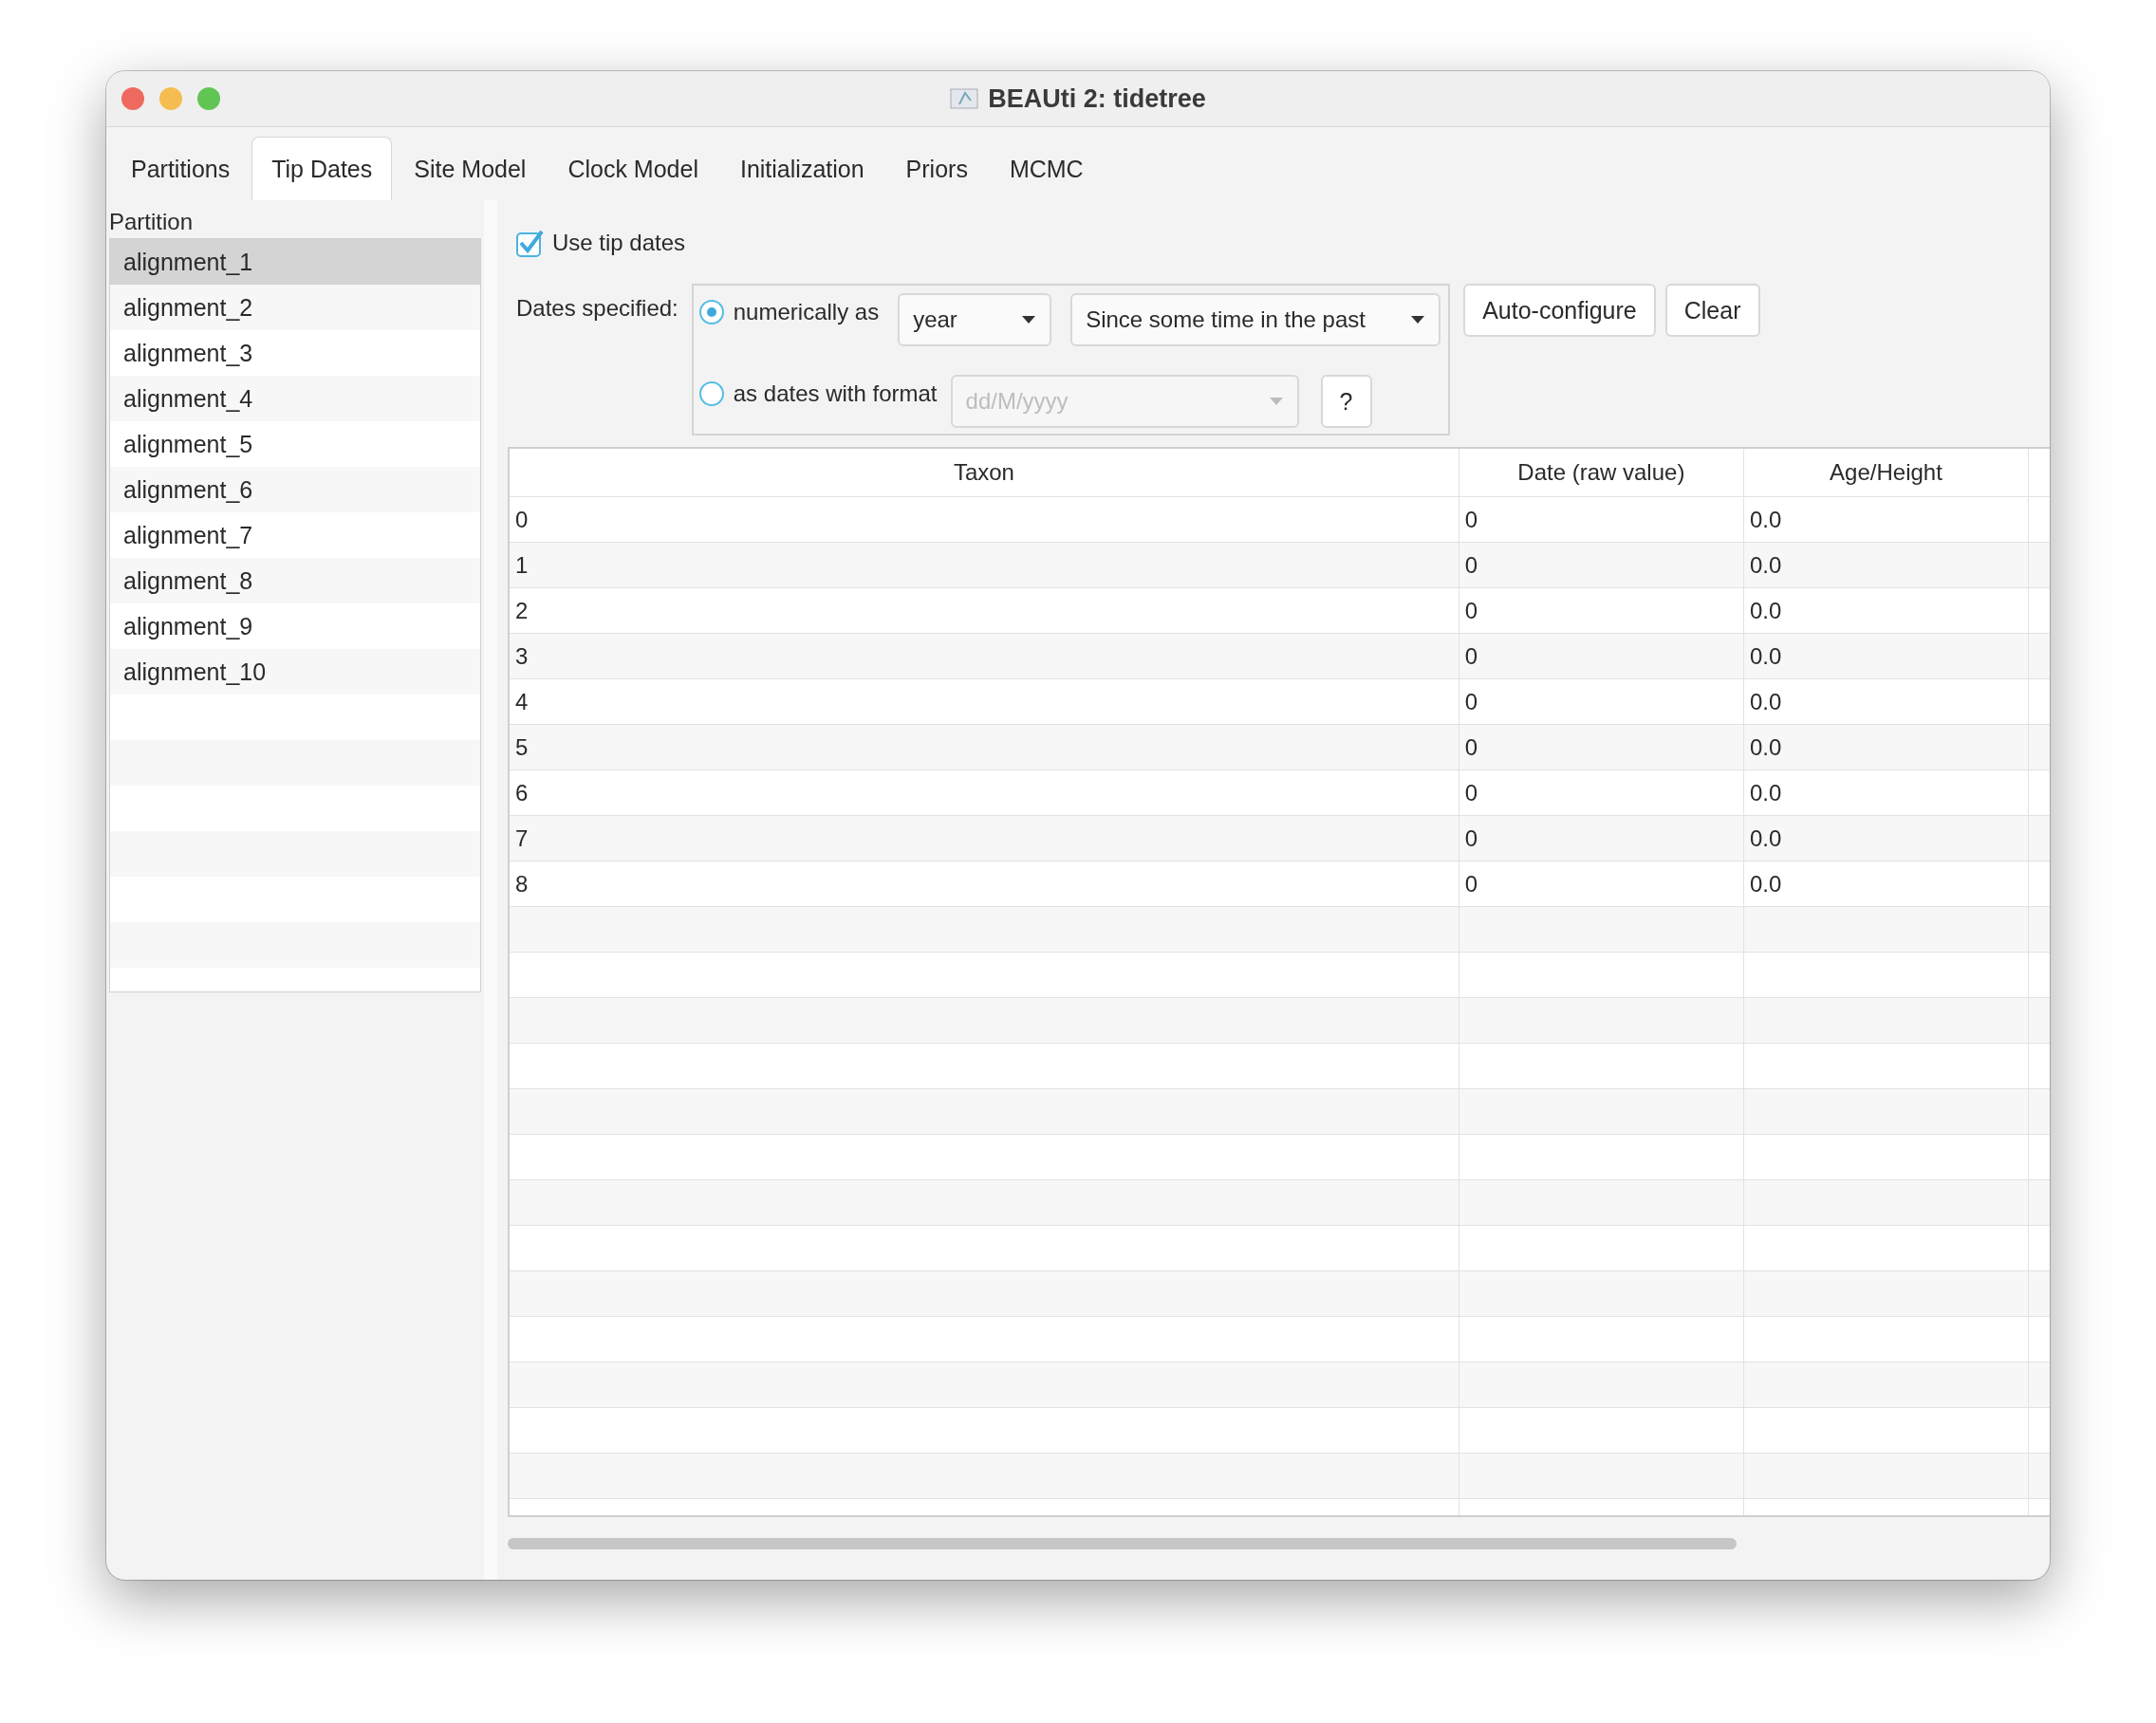 Image resolution: width=2156 pixels, height=1723 pixels. What do you see at coordinates (984, 747) in the screenshot?
I see `table-cell: 5` at bounding box center [984, 747].